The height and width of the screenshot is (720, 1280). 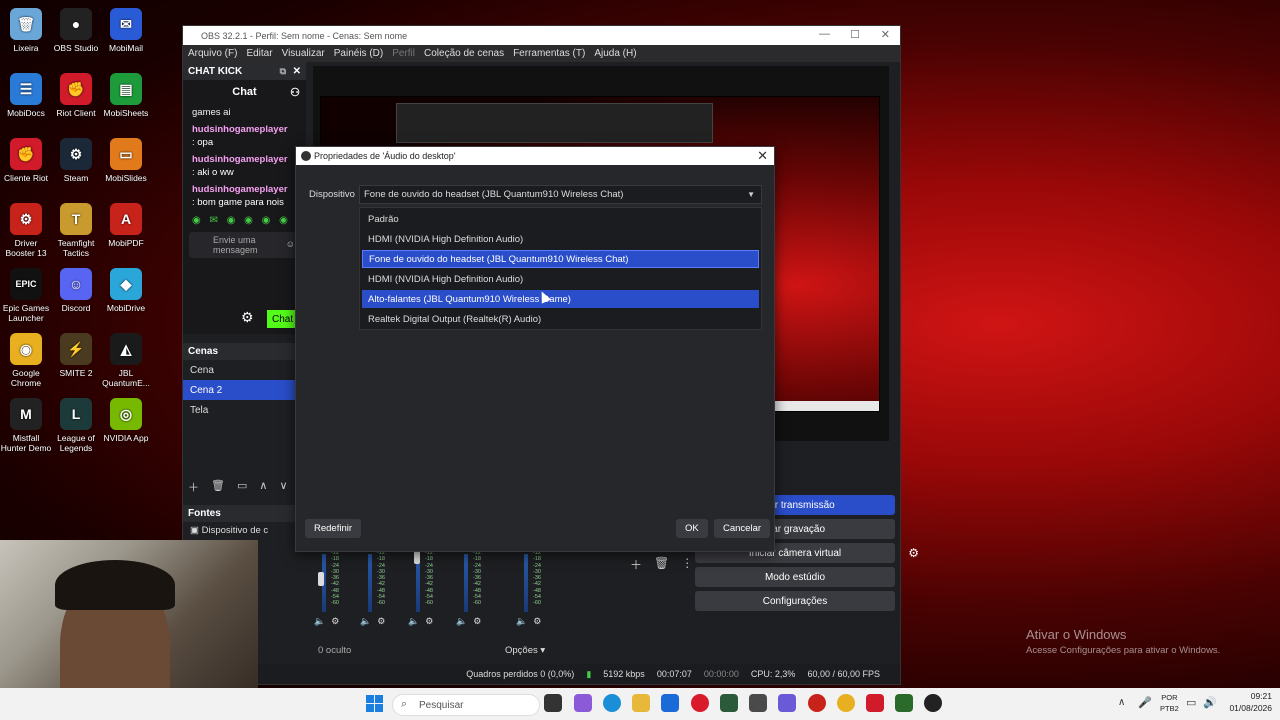 What do you see at coordinates (692, 528) in the screenshot?
I see `ok-button: OK` at bounding box center [692, 528].